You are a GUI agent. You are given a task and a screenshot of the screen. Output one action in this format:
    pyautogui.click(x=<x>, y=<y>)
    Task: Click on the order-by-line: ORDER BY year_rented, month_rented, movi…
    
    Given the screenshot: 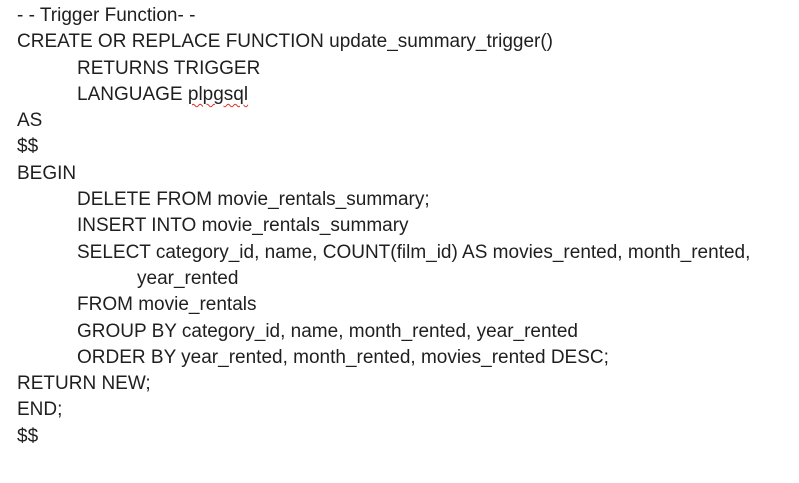 What is the action you would take?
    pyautogui.click(x=343, y=357)
    